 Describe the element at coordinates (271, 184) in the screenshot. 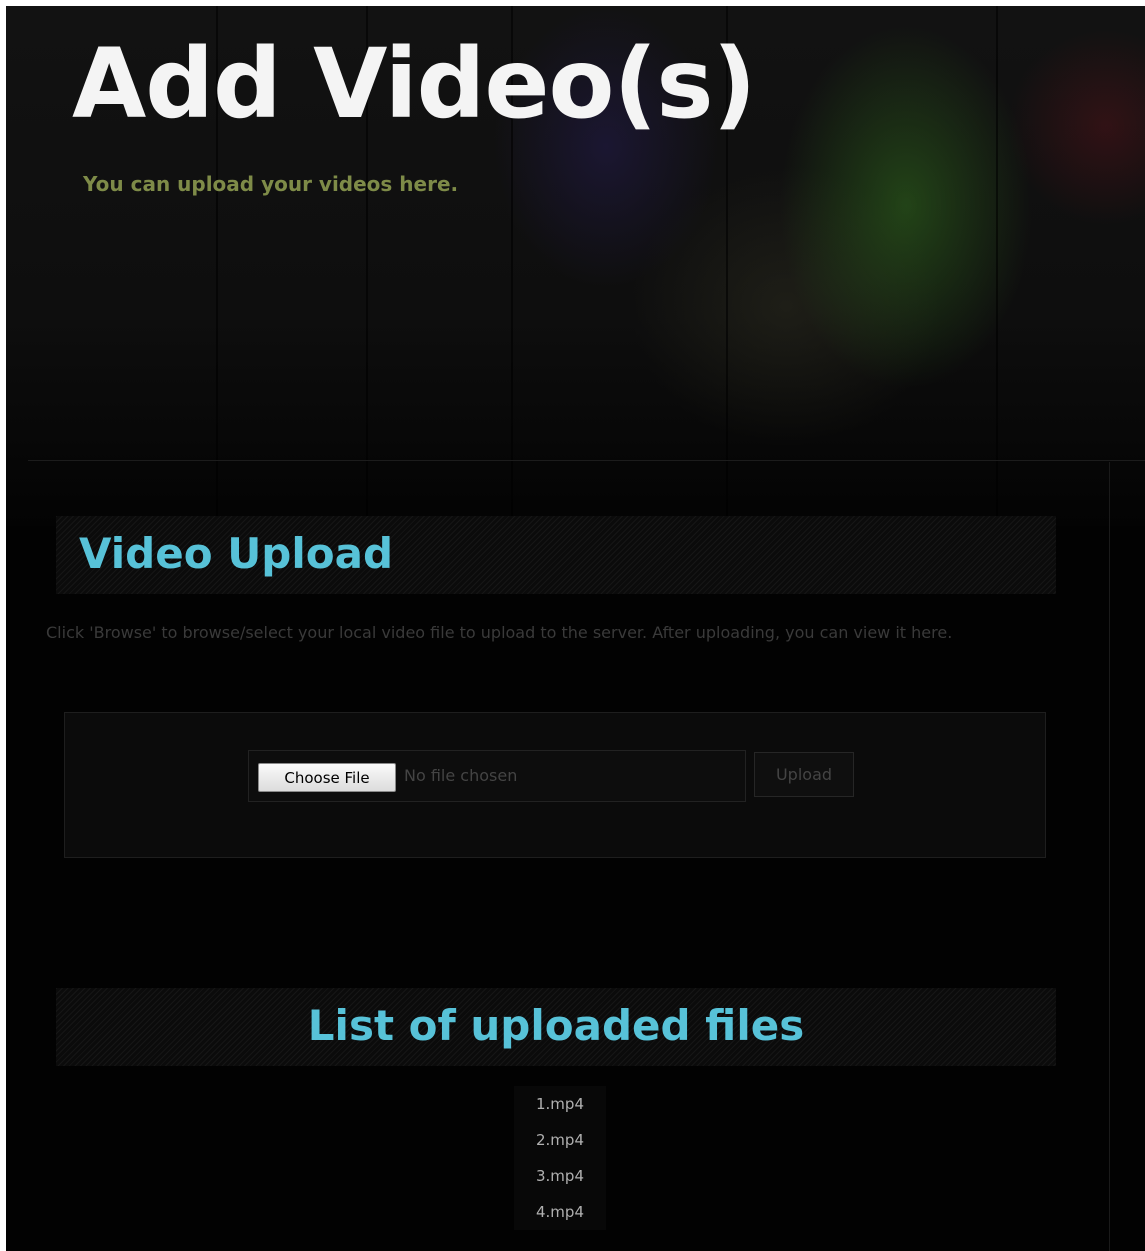

I see `page-subtitle: You can upload your videos here.` at that location.